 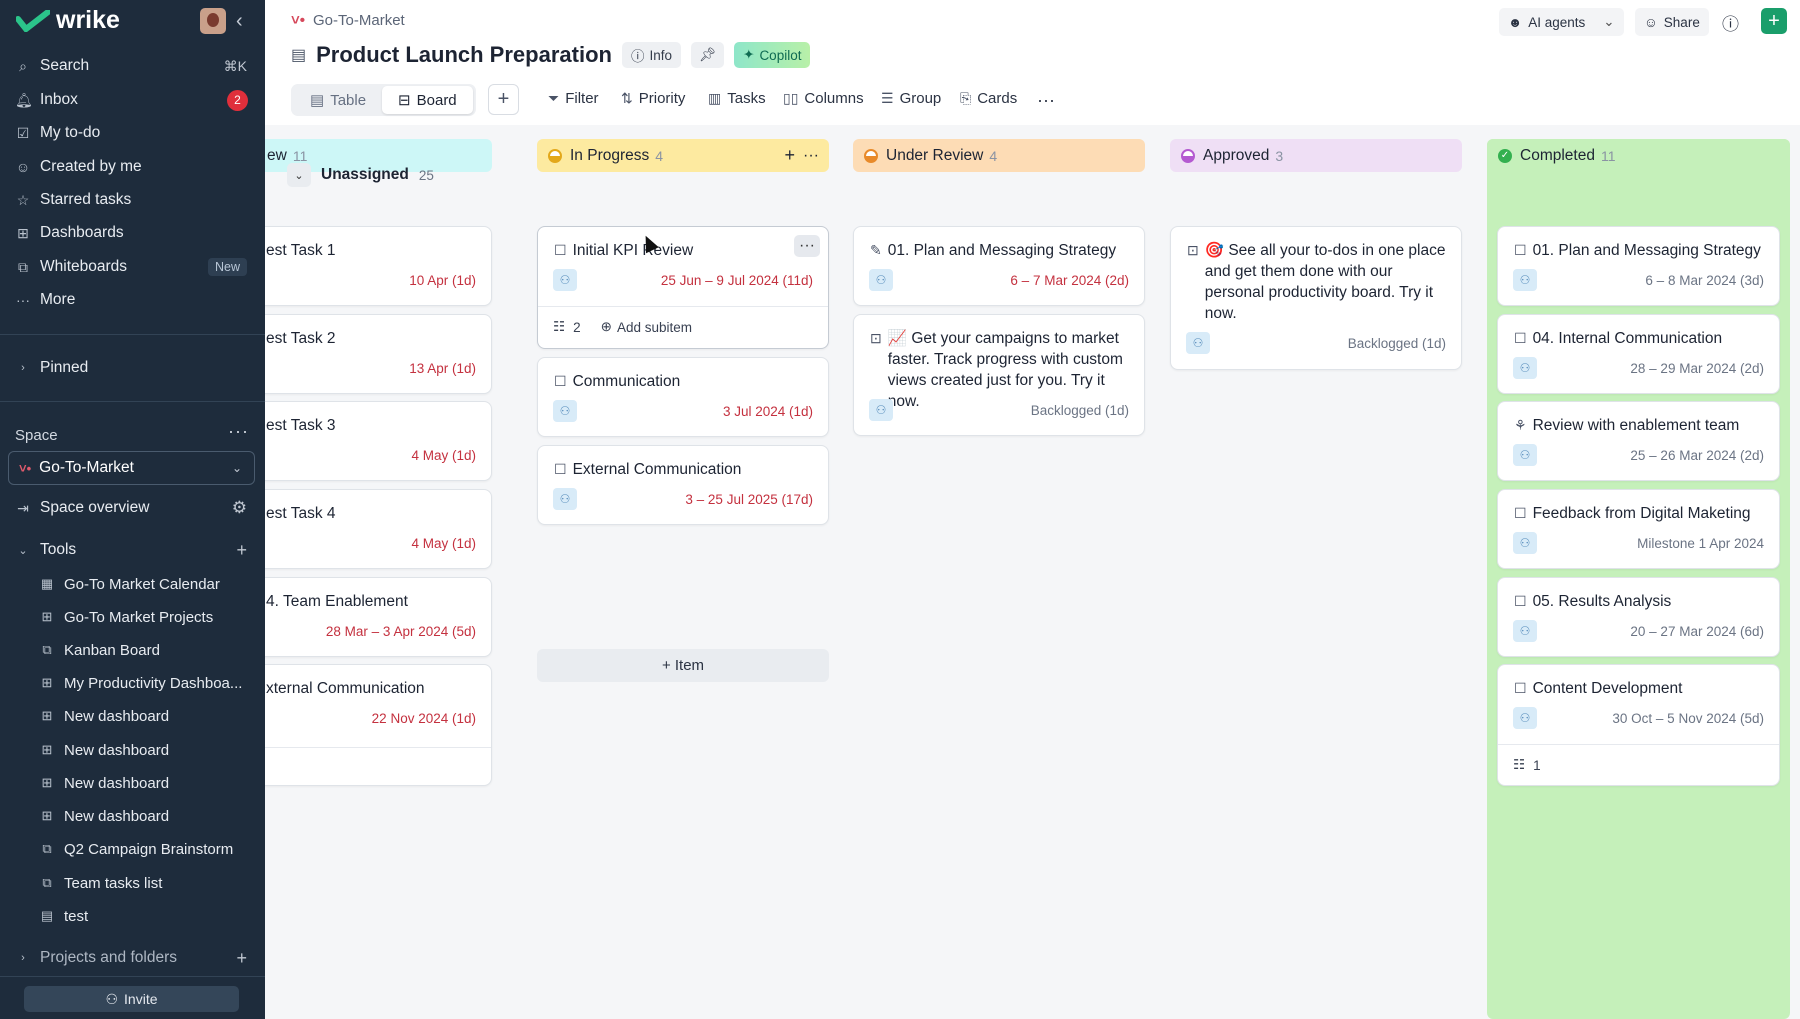 What do you see at coordinates (338, 100) in the screenshot?
I see `tab-table: ▤ Table` at bounding box center [338, 100].